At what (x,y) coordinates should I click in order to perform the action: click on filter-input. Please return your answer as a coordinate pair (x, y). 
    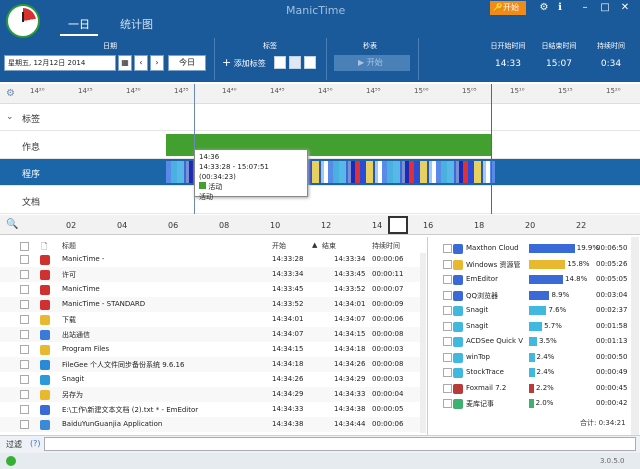
    Looking at the image, I should click on (340, 444).